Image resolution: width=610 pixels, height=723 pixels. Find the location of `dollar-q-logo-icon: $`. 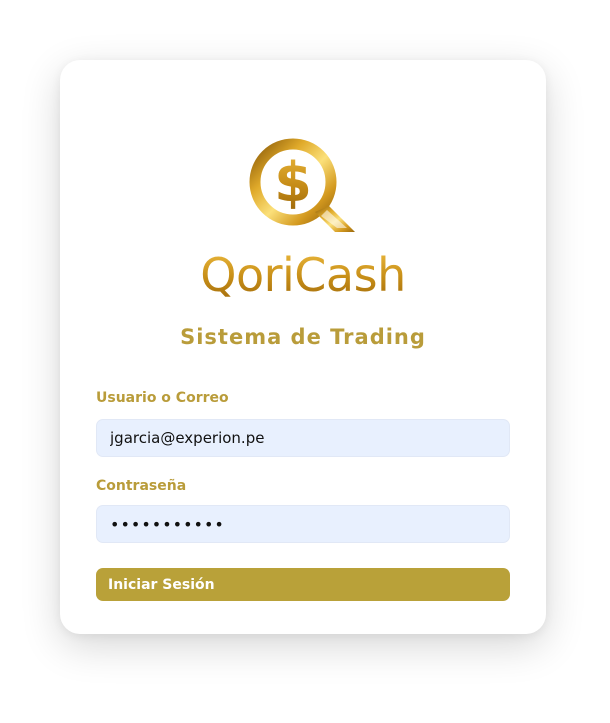

dollar-q-logo-icon: $ is located at coordinates (302, 185).